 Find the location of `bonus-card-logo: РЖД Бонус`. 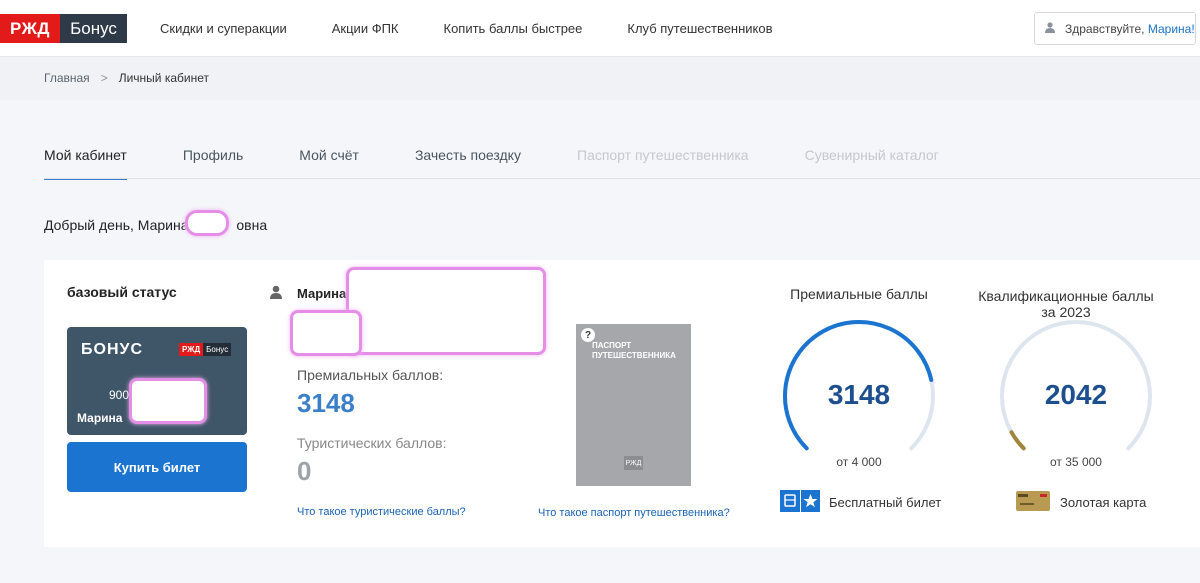

bonus-card-logo: РЖД Бонус is located at coordinates (205, 349).